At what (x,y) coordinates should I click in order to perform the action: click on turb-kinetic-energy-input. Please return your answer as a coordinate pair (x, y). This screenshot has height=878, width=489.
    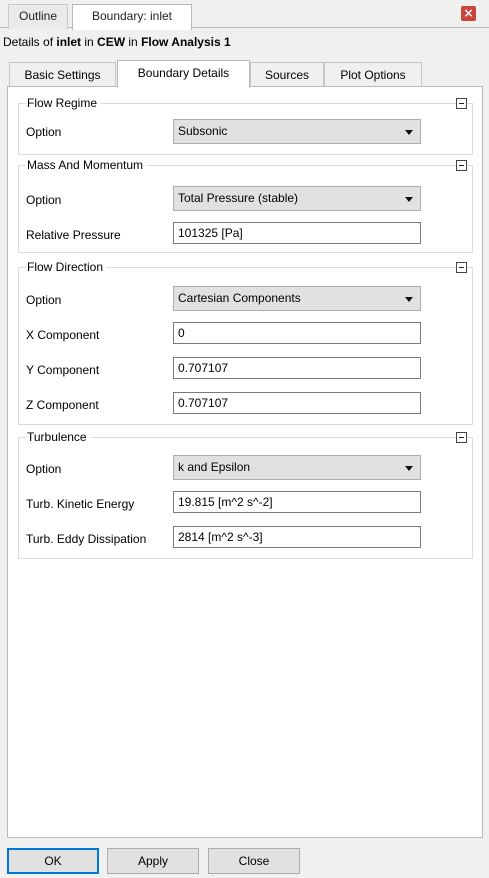
    Looking at the image, I should click on (297, 502).